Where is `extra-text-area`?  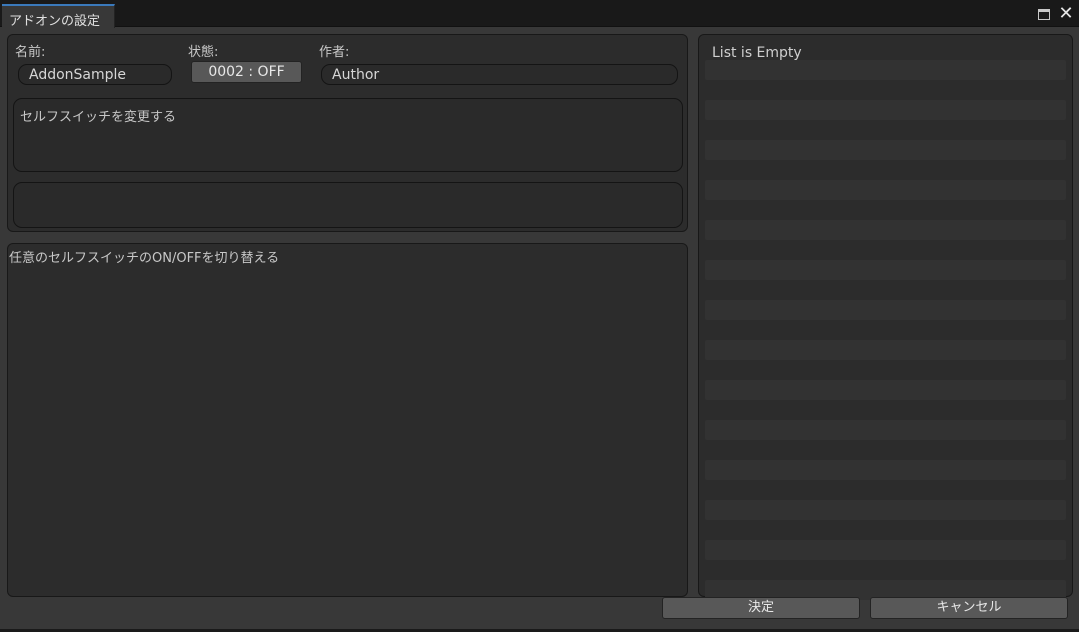 extra-text-area is located at coordinates (348, 205).